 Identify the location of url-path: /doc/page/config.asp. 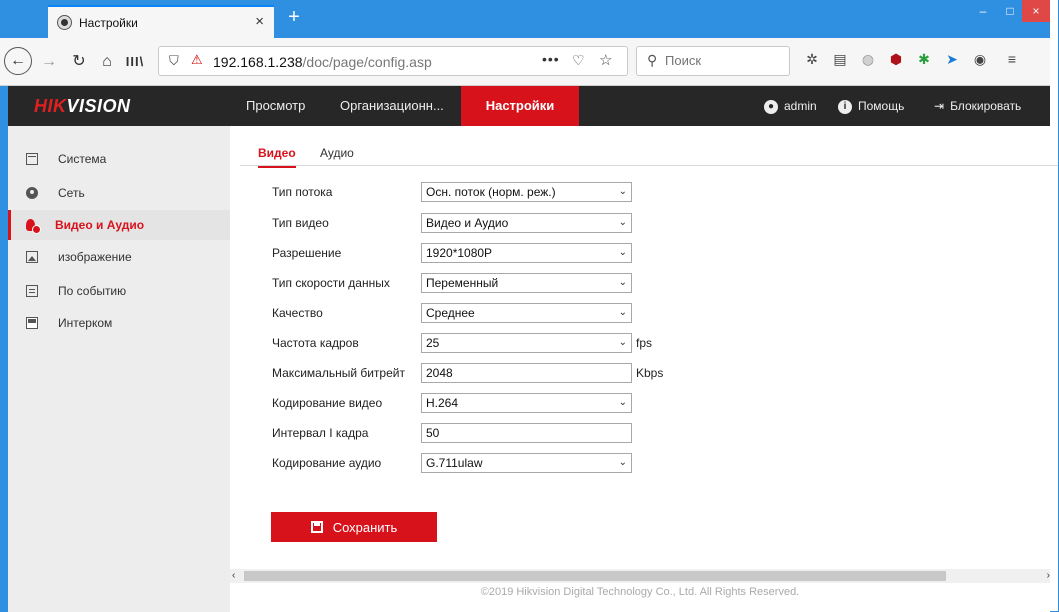
(367, 62).